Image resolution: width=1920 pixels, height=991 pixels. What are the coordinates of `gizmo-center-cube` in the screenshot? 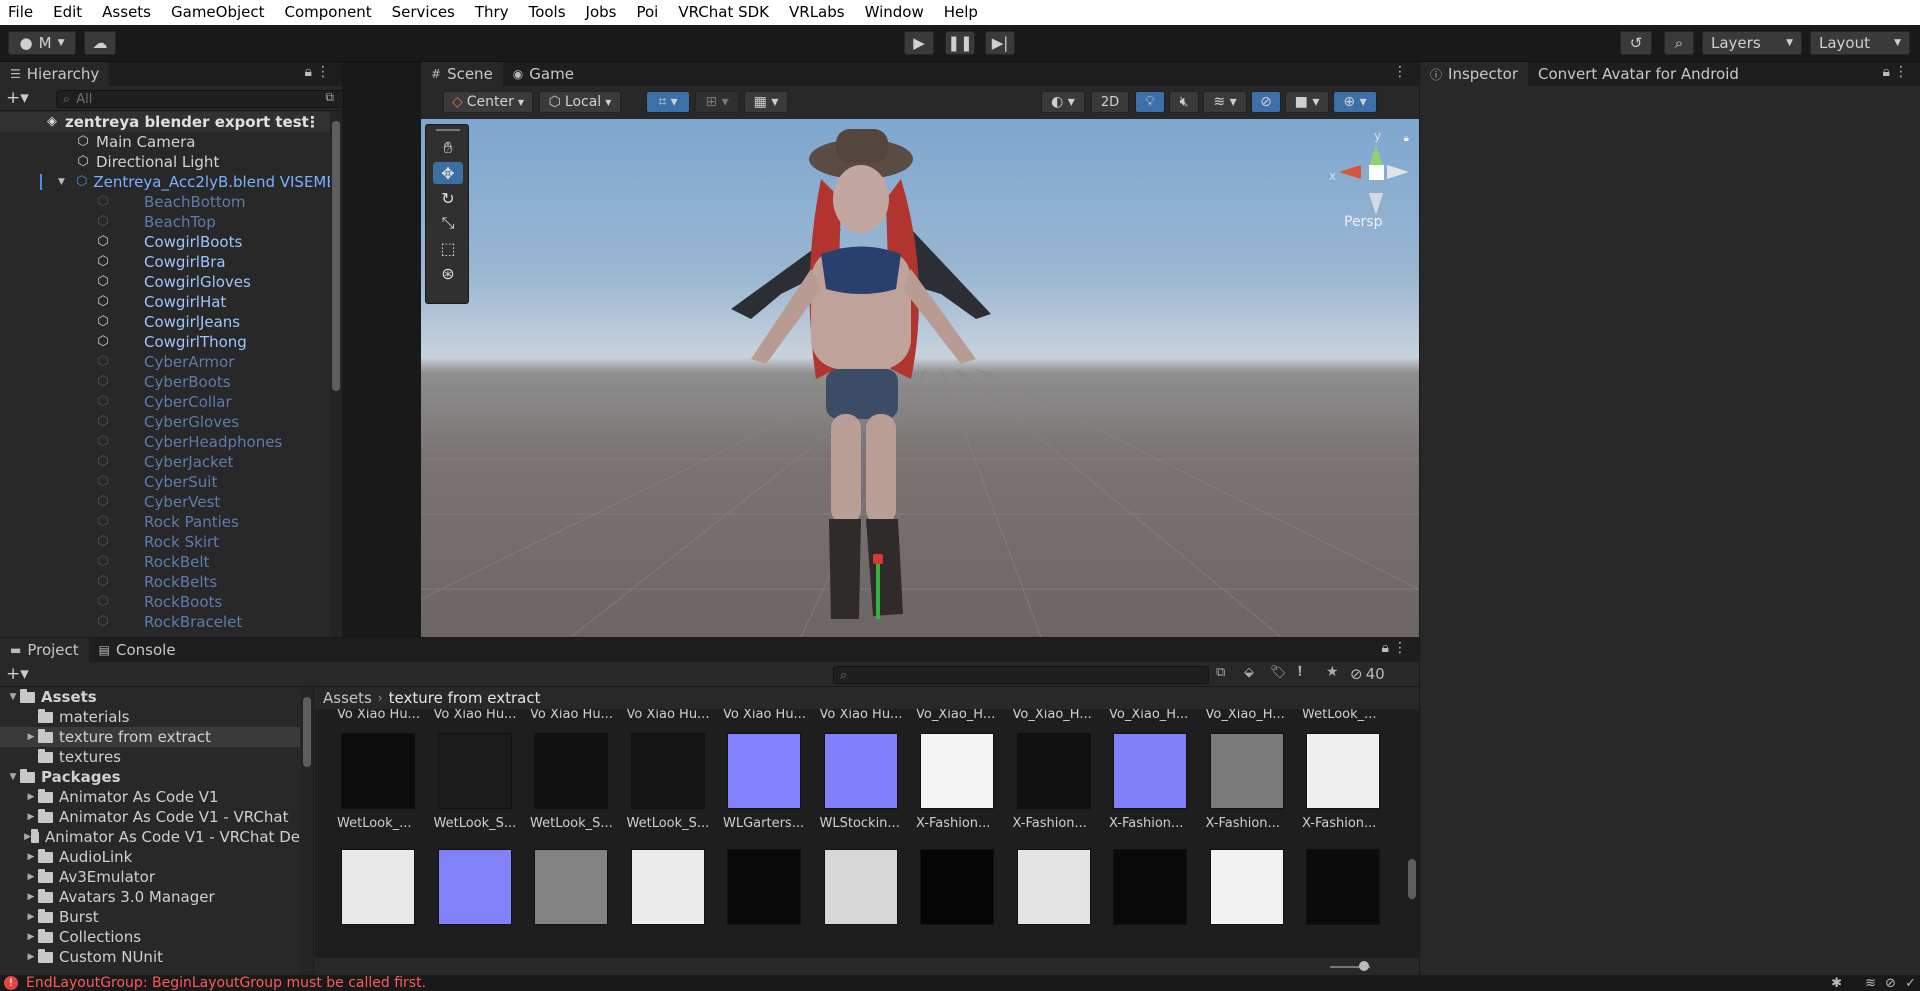 It's located at (1376, 172).